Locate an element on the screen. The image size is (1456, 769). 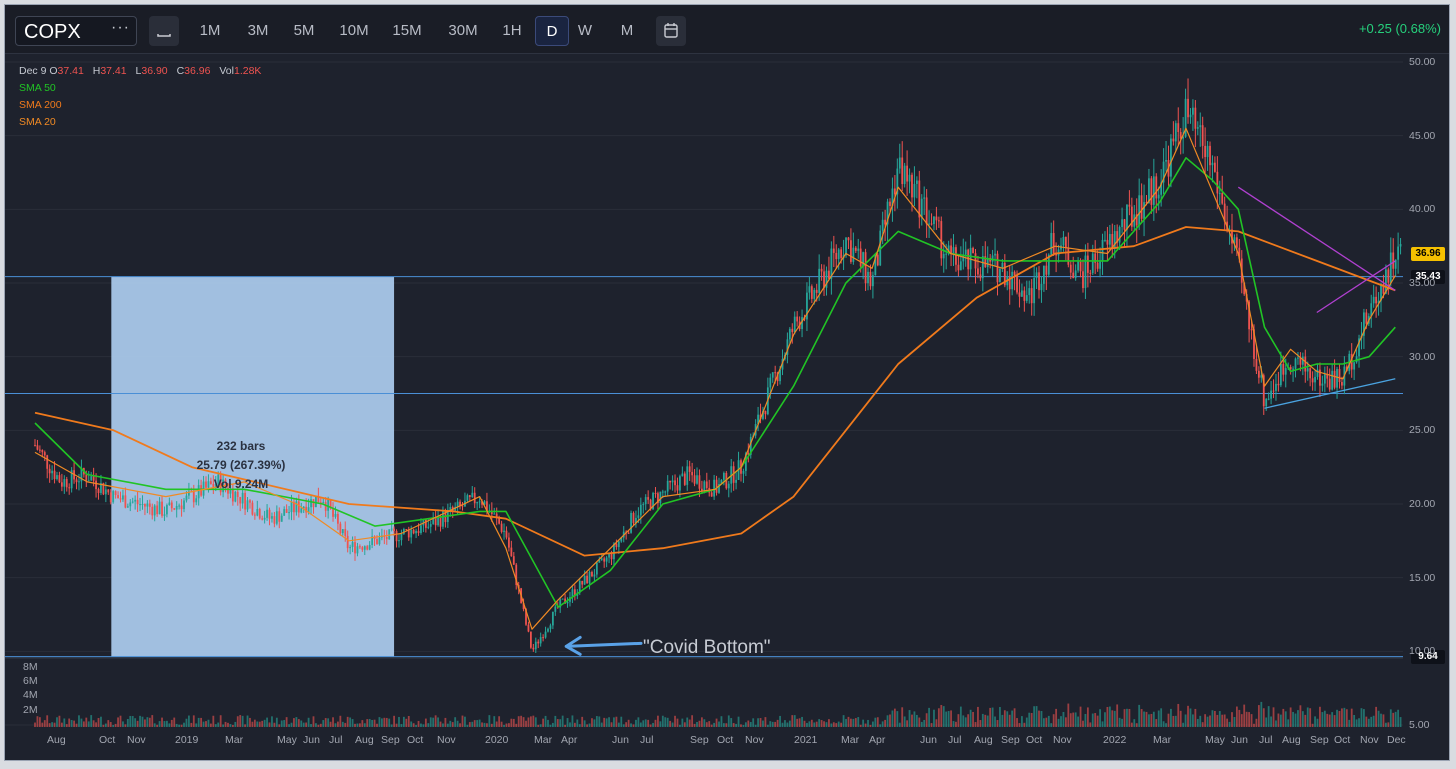
time-tick-label: Aug is located at coordinates (364, 740).